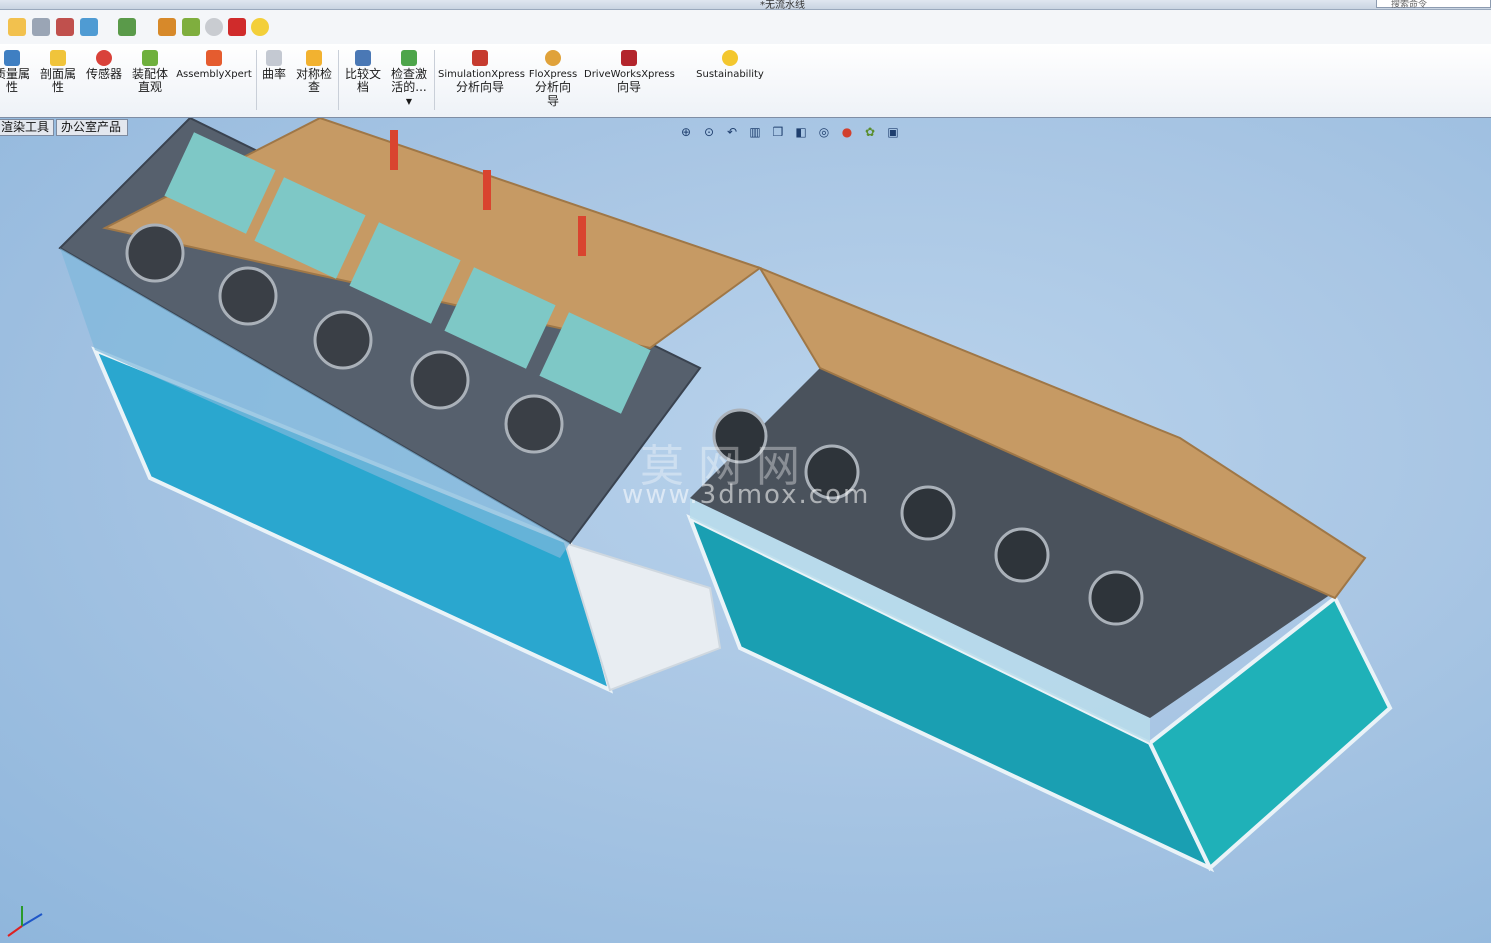  I want to click on check-icon, so click(89, 27).